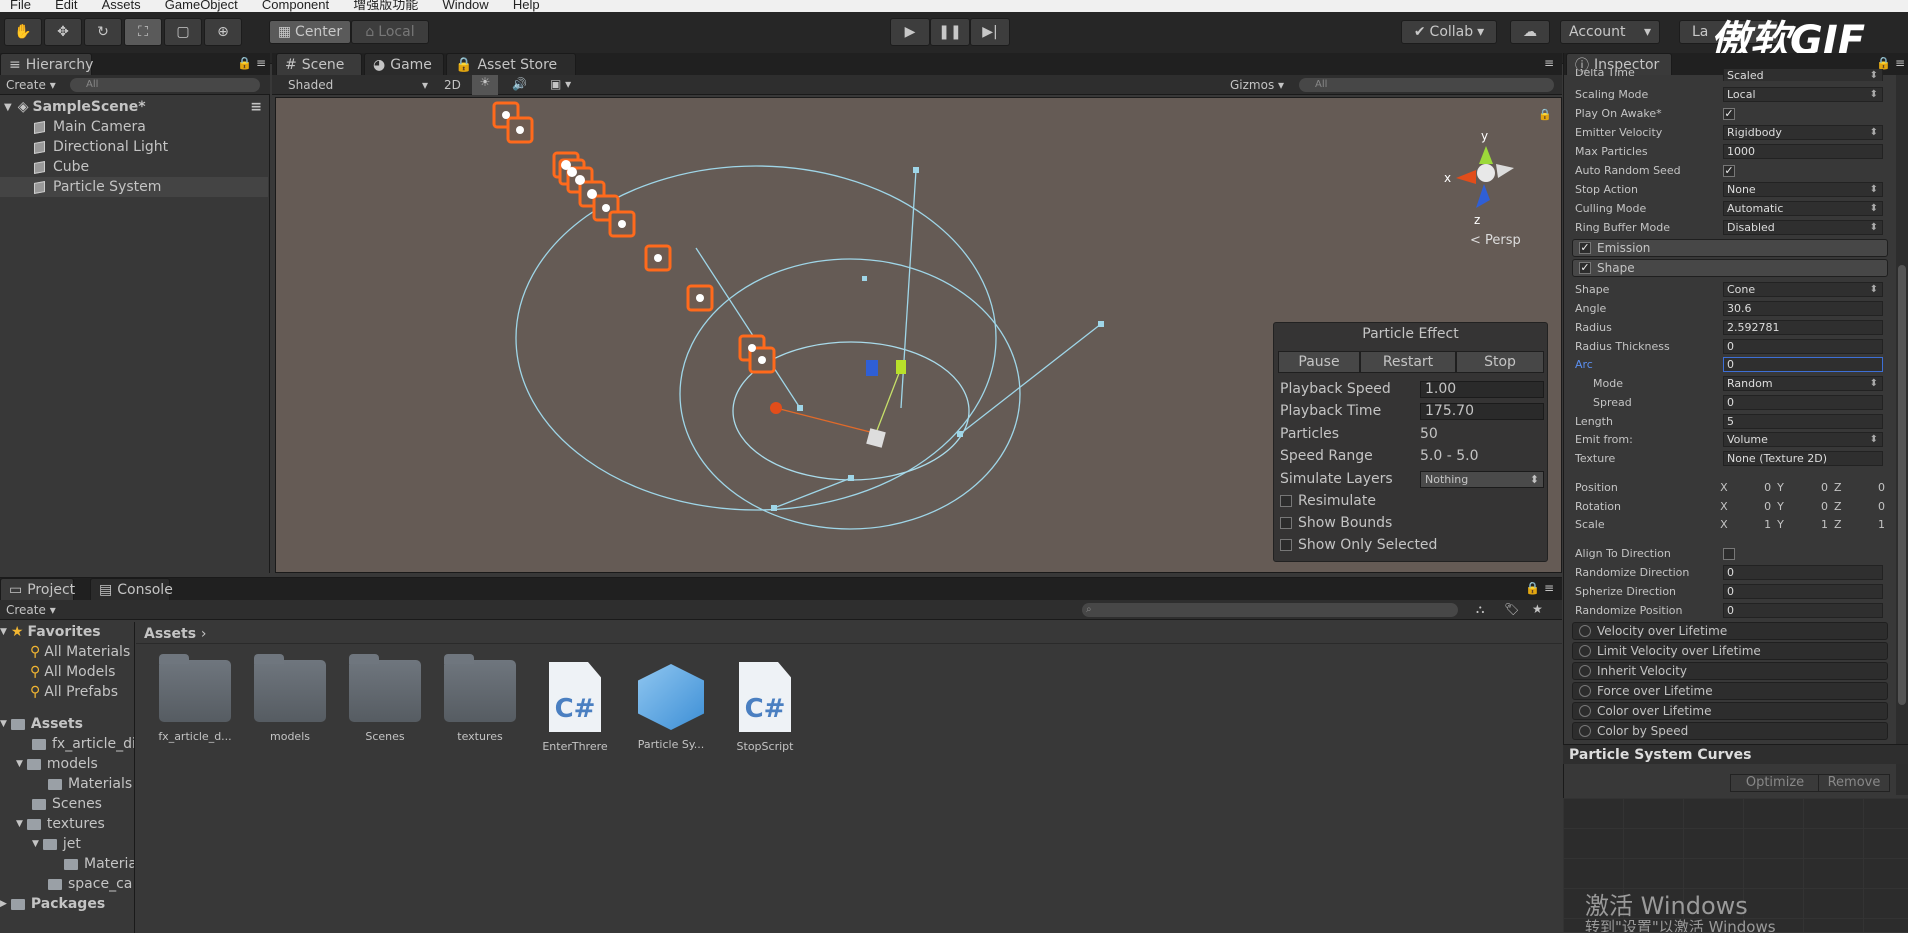  Describe the element at coordinates (511, 64) in the screenshot. I see `tab-asset-store: 🔒 Asset Store` at that location.